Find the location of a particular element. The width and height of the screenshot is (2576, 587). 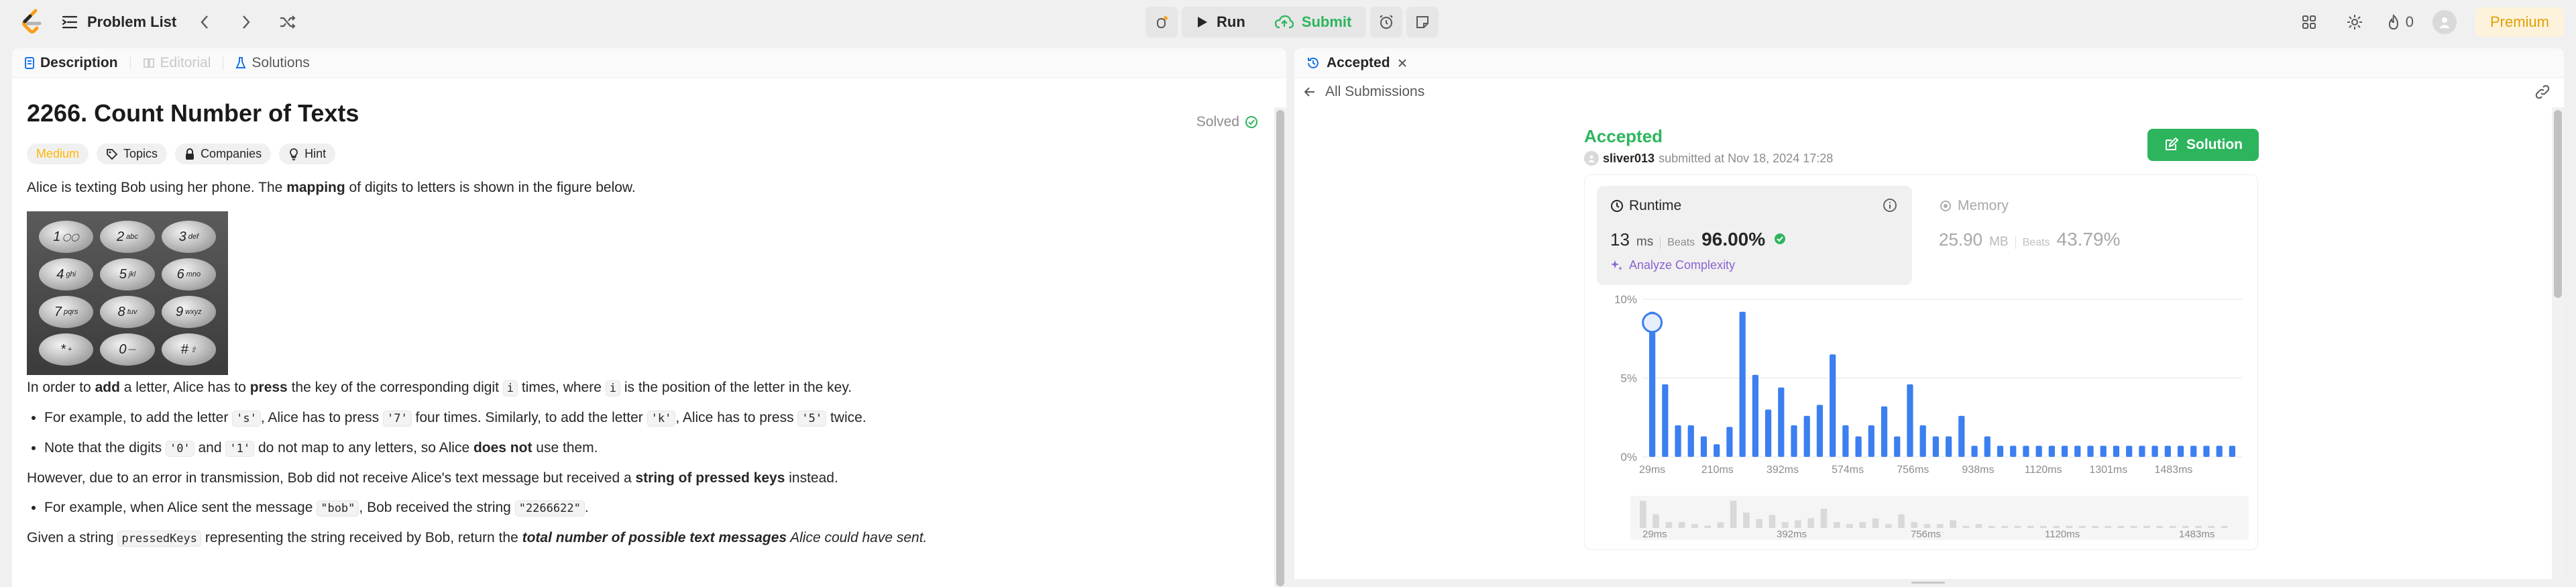

submission-scrollbar is located at coordinates (2558, 347).